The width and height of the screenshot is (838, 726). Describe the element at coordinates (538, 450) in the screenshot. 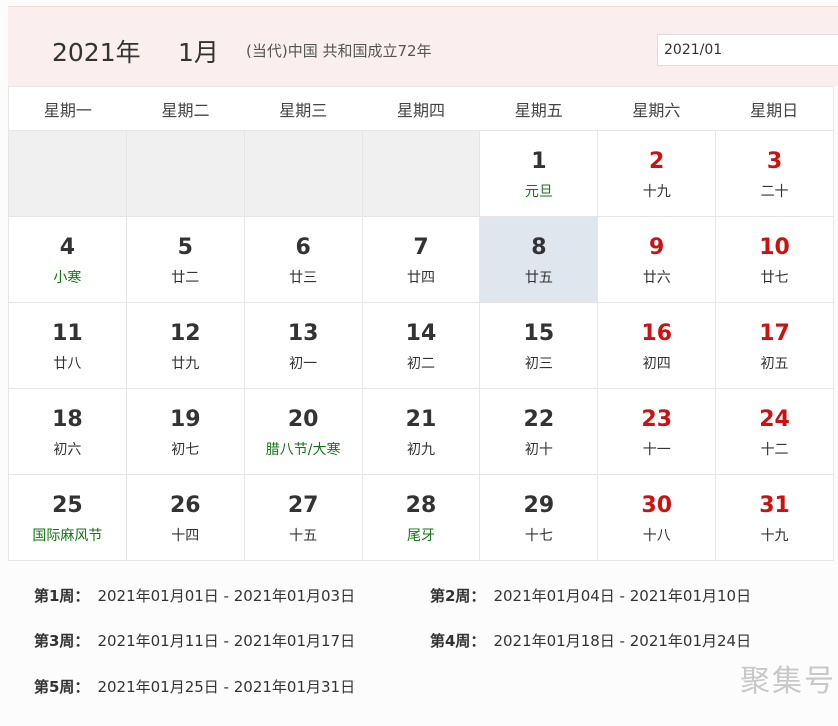

I see `lunar-date: 初十` at that location.